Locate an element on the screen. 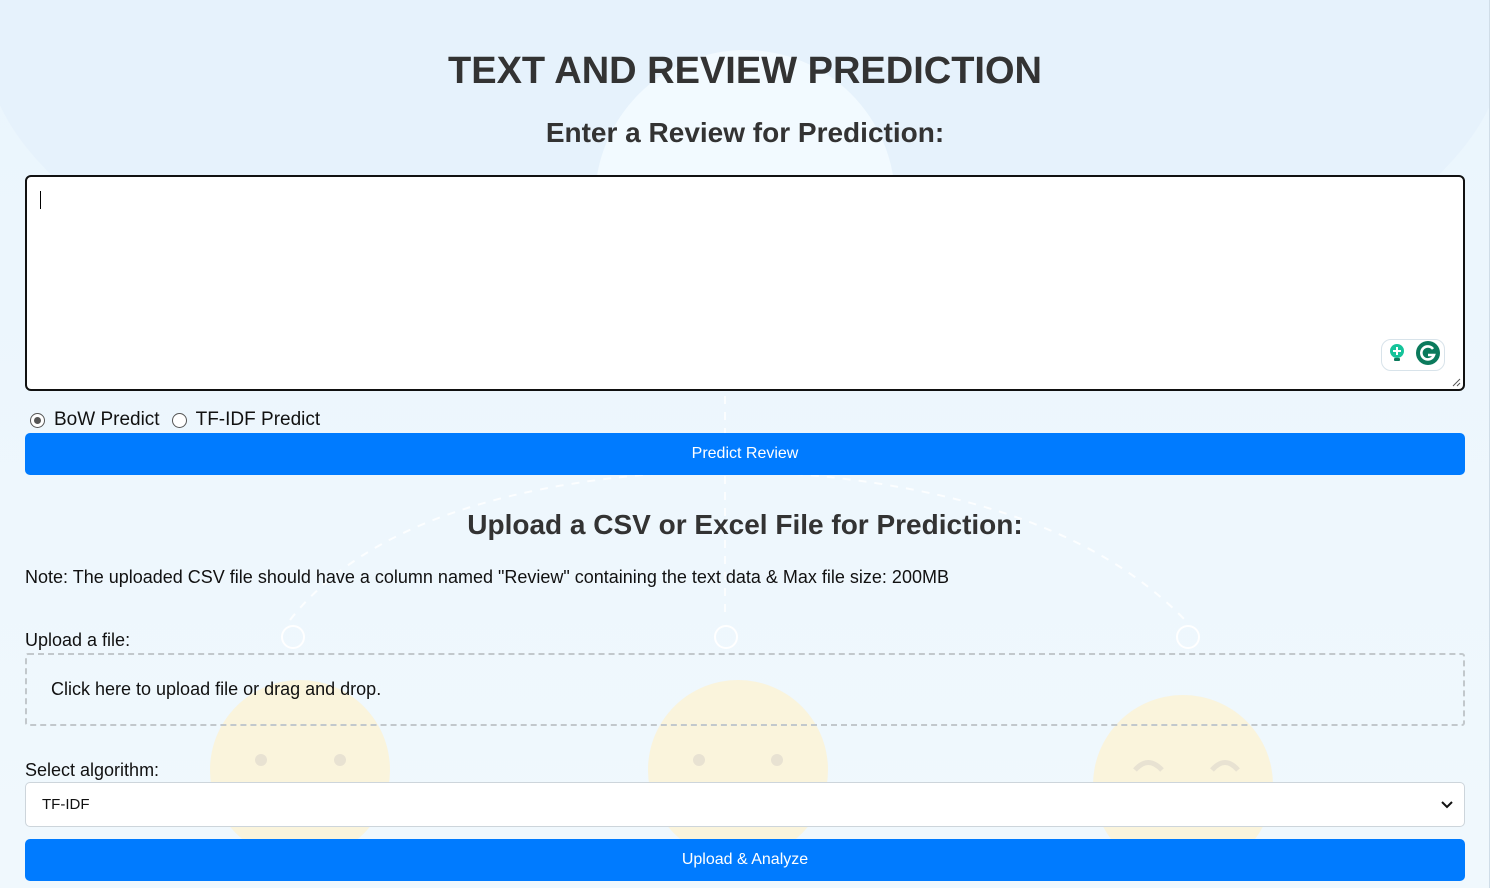  file-upload-label: Upload a file: is located at coordinates (78, 640).